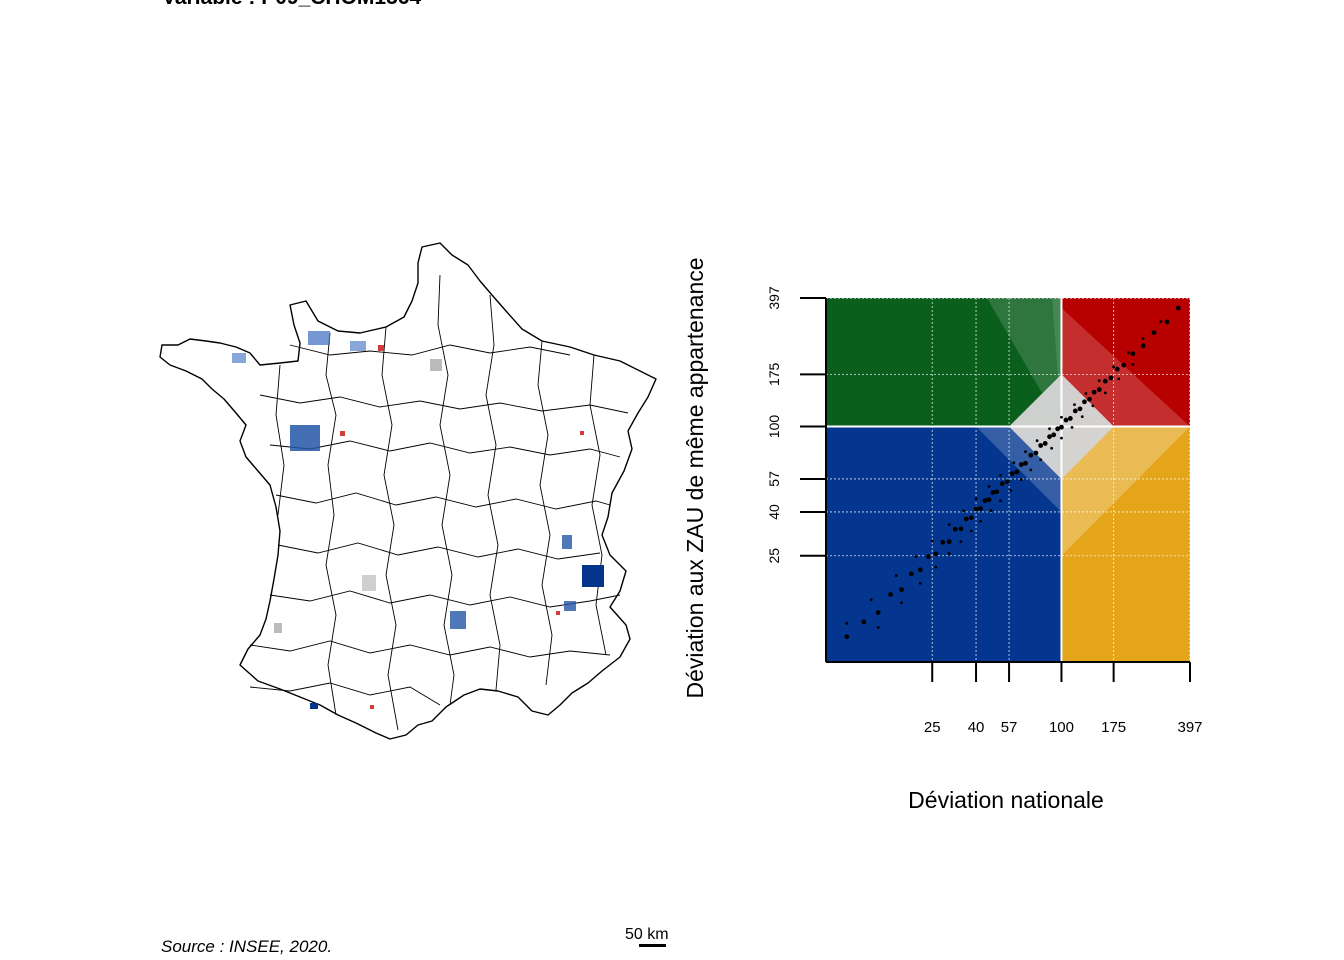  Describe the element at coordinates (976, 727) in the screenshot. I see `x-tick-label: 40` at that location.